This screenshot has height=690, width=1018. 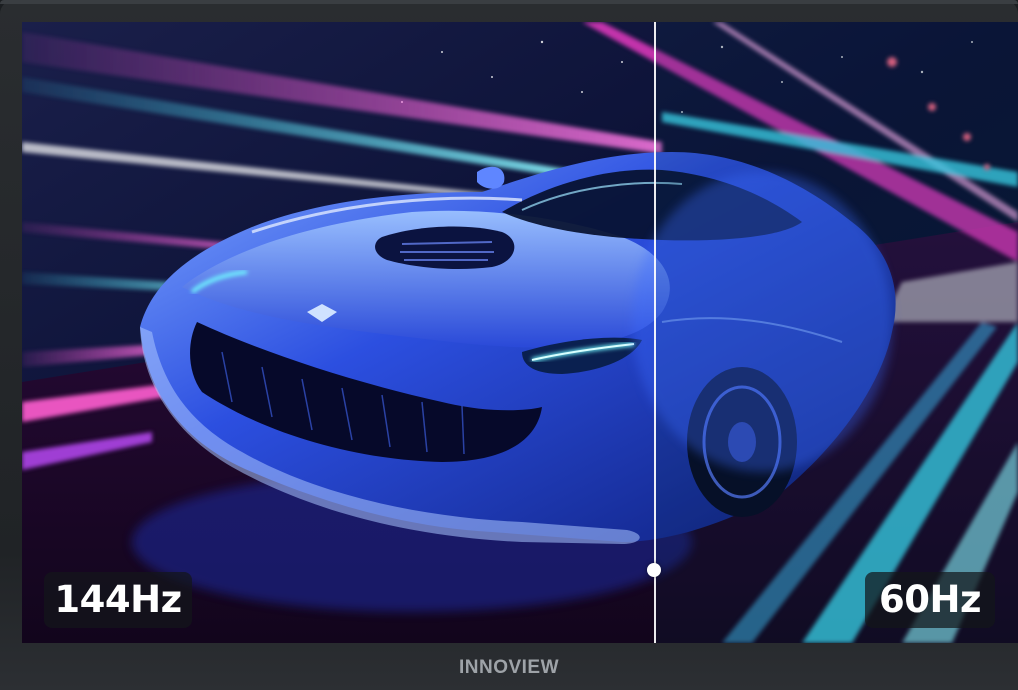 What do you see at coordinates (509, 667) in the screenshot?
I see `brand-logo: INNOVIEW` at bounding box center [509, 667].